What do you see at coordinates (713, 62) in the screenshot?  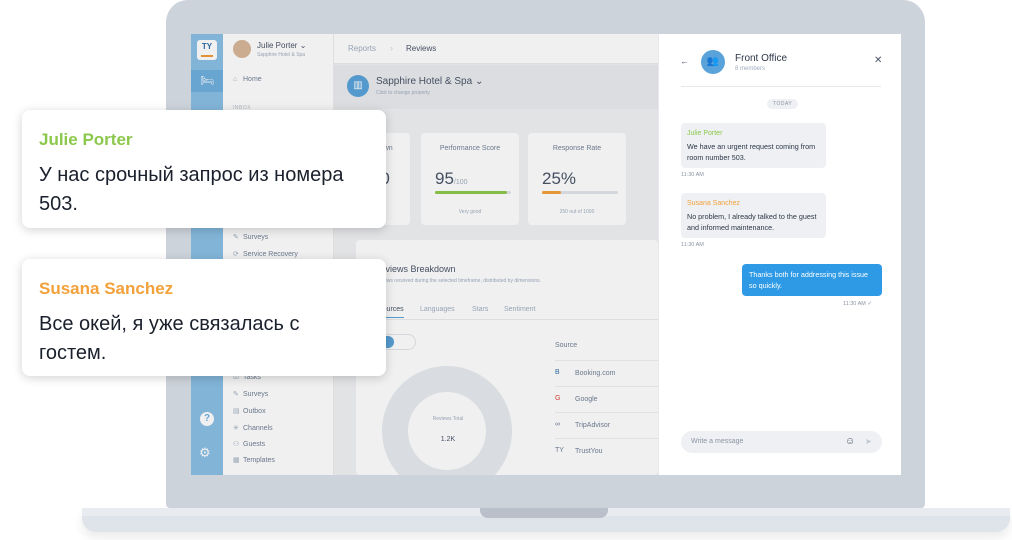 I see `group-icon: 👥` at bounding box center [713, 62].